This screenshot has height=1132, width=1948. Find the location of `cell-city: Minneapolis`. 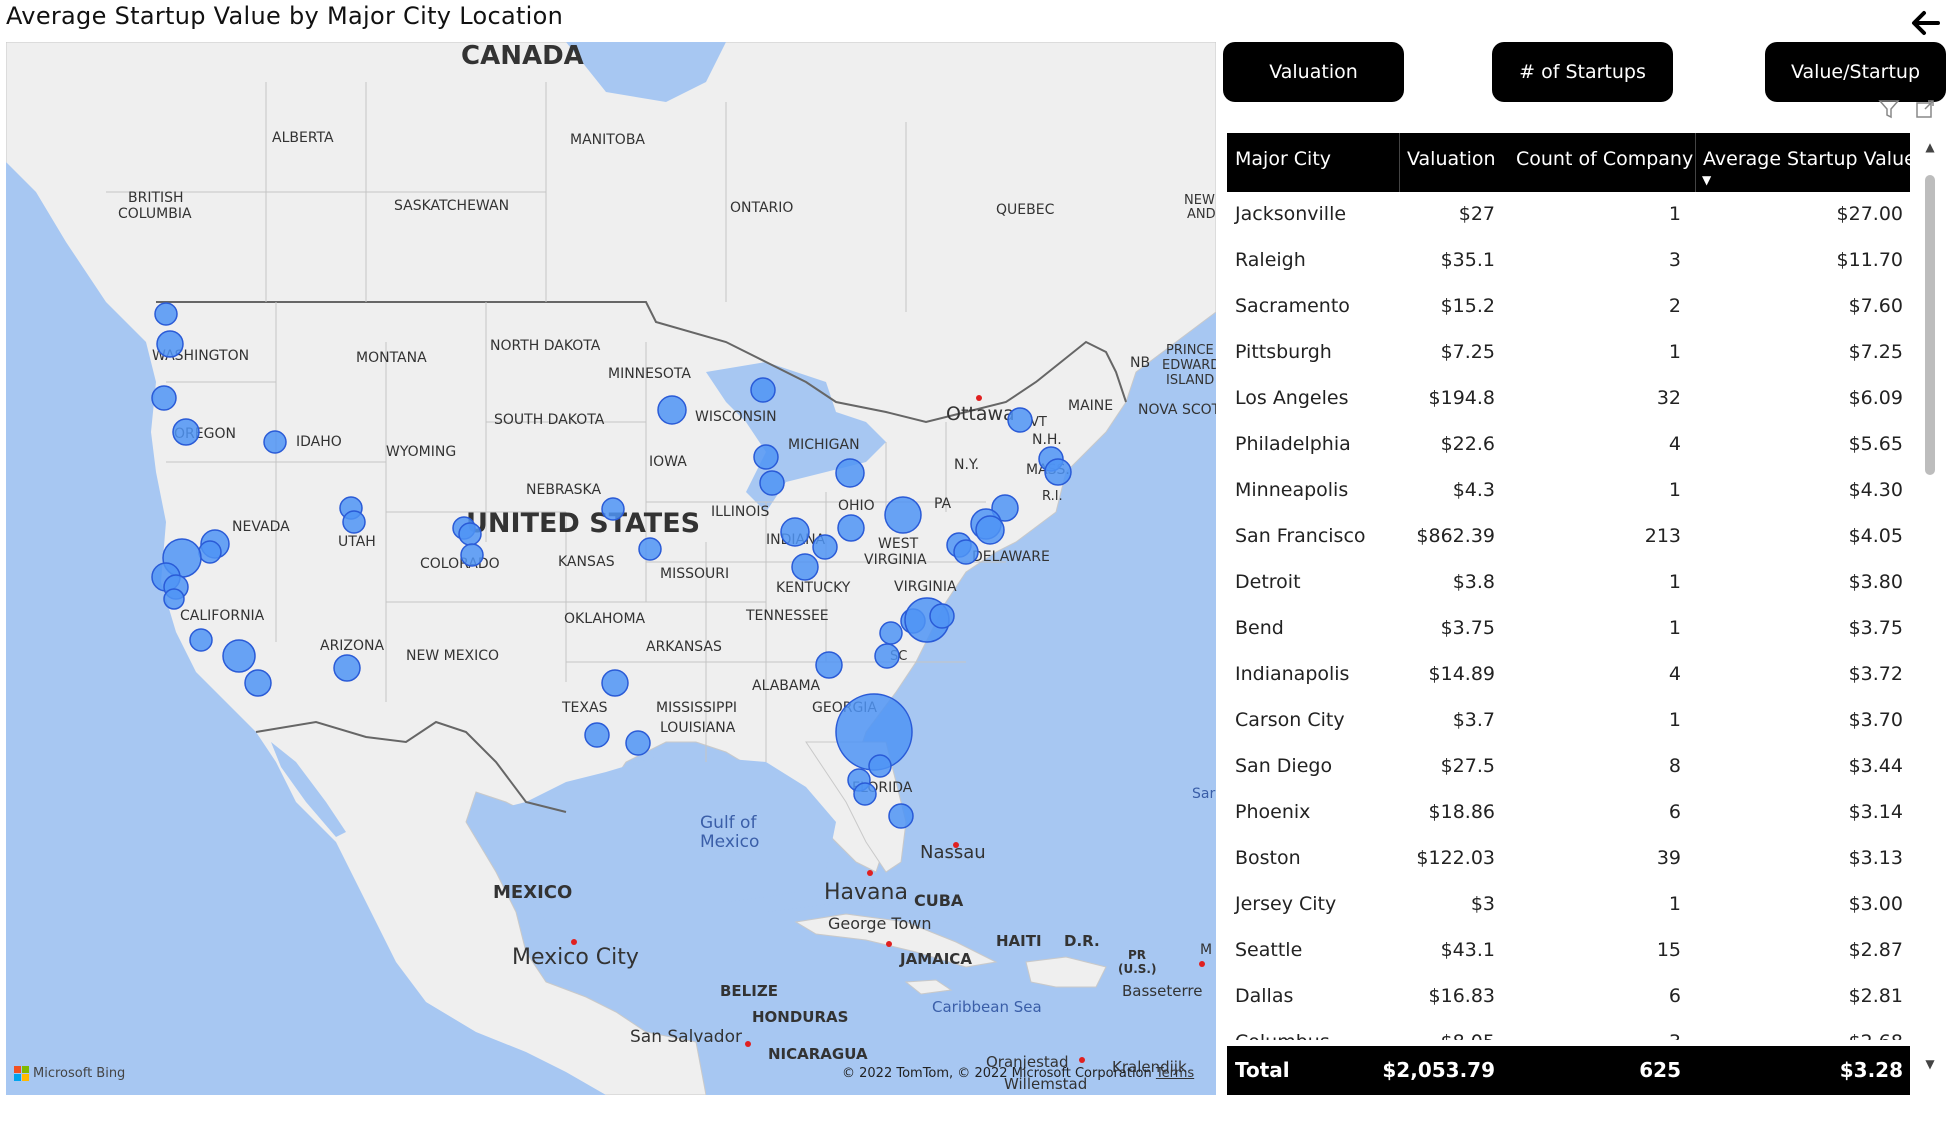

cell-city: Minneapolis is located at coordinates (1292, 490).